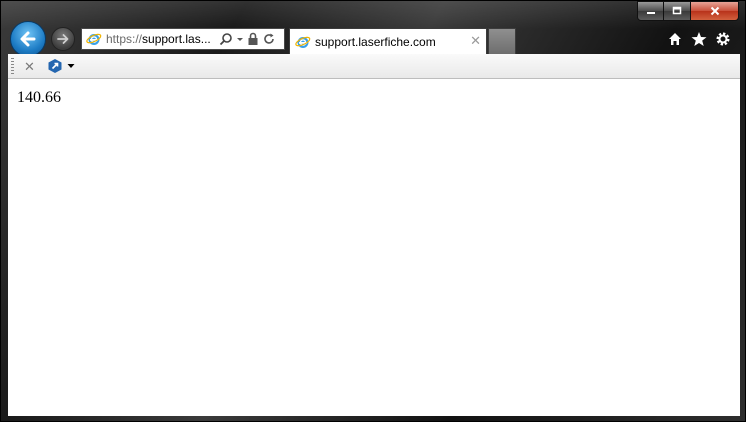  What do you see at coordinates (374, 66) in the screenshot?
I see `command-bar: ✕` at bounding box center [374, 66].